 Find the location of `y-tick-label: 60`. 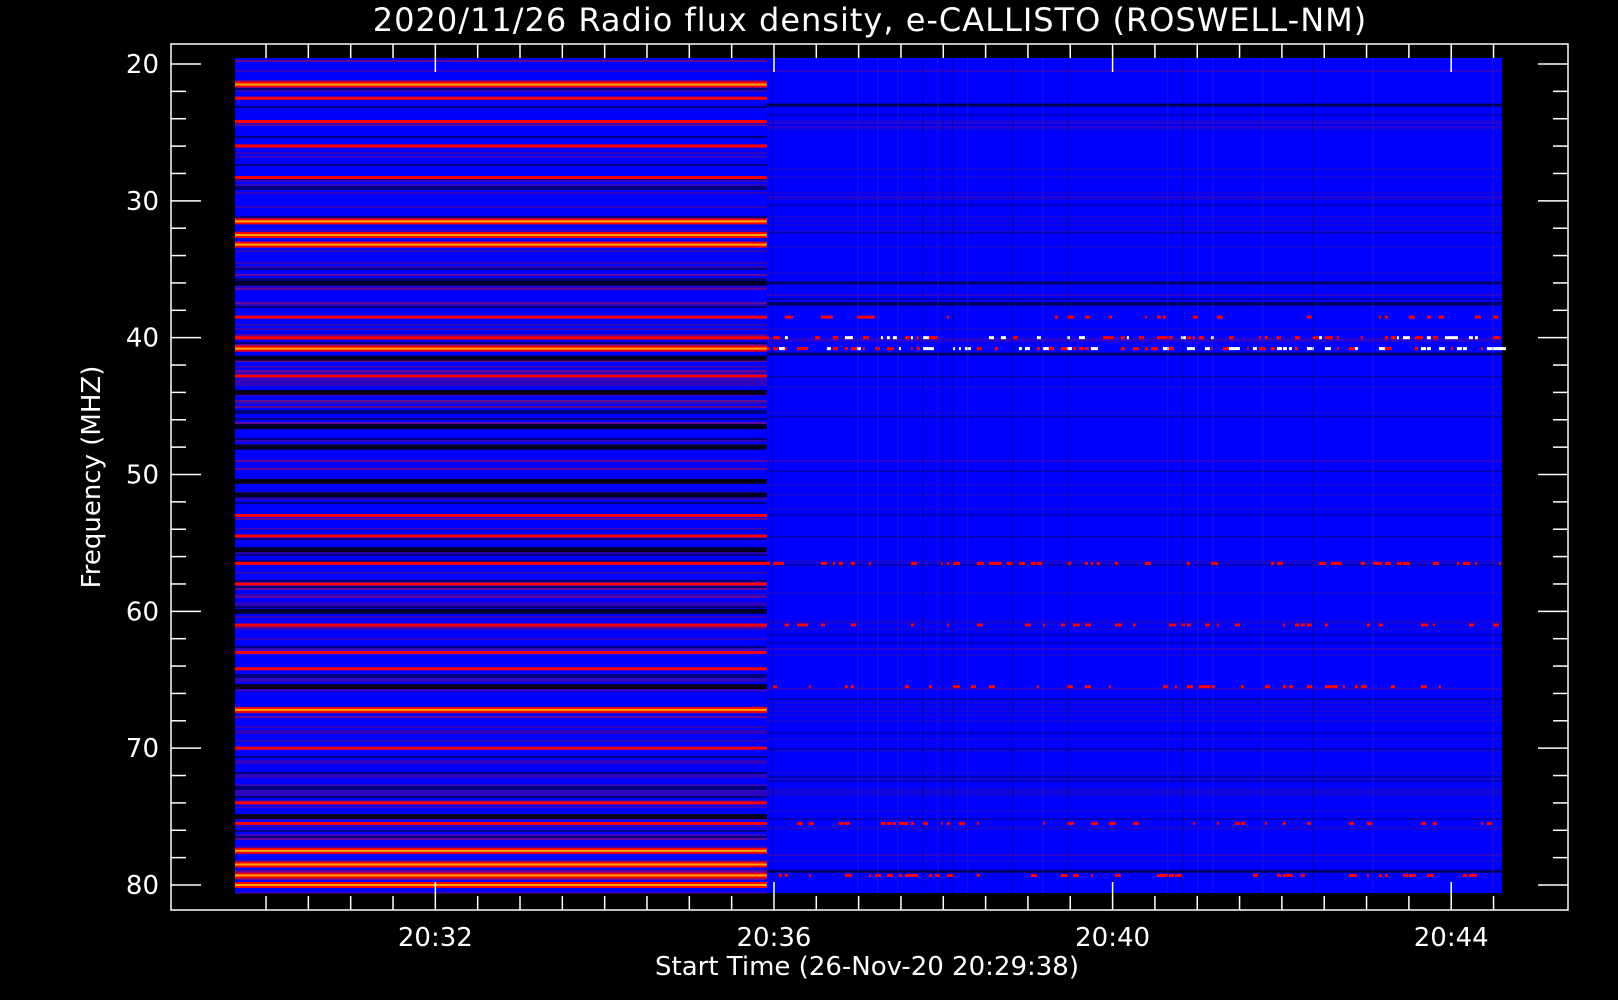

y-tick-label: 60 is located at coordinates (142, 612).